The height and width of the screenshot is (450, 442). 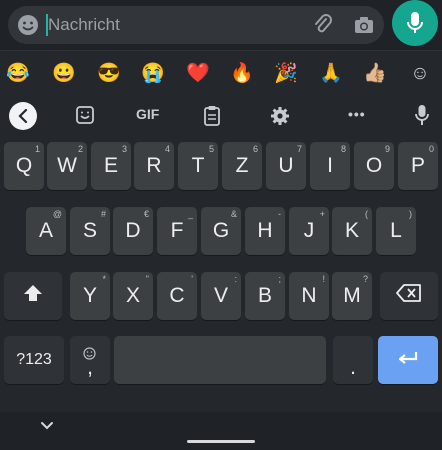 I want to click on comma-emoji-key: ,, so click(x=90, y=360).